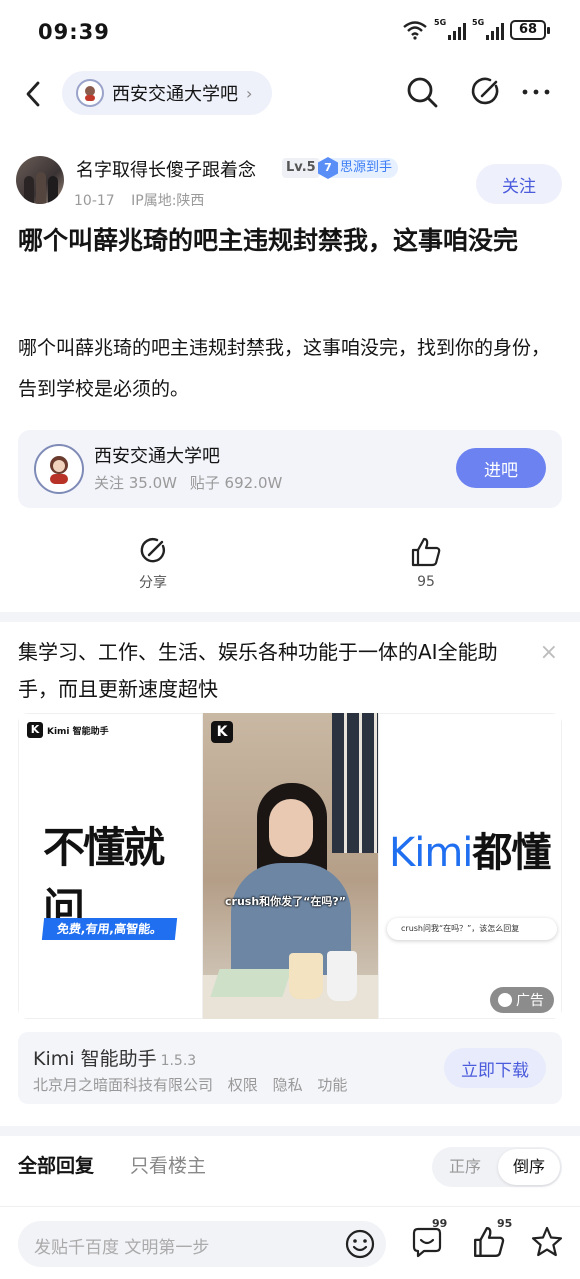 This screenshot has height=1279, width=580. What do you see at coordinates (109, 929) in the screenshot?
I see `ad-left-tag: 免费,有用,高智能。` at bounding box center [109, 929].